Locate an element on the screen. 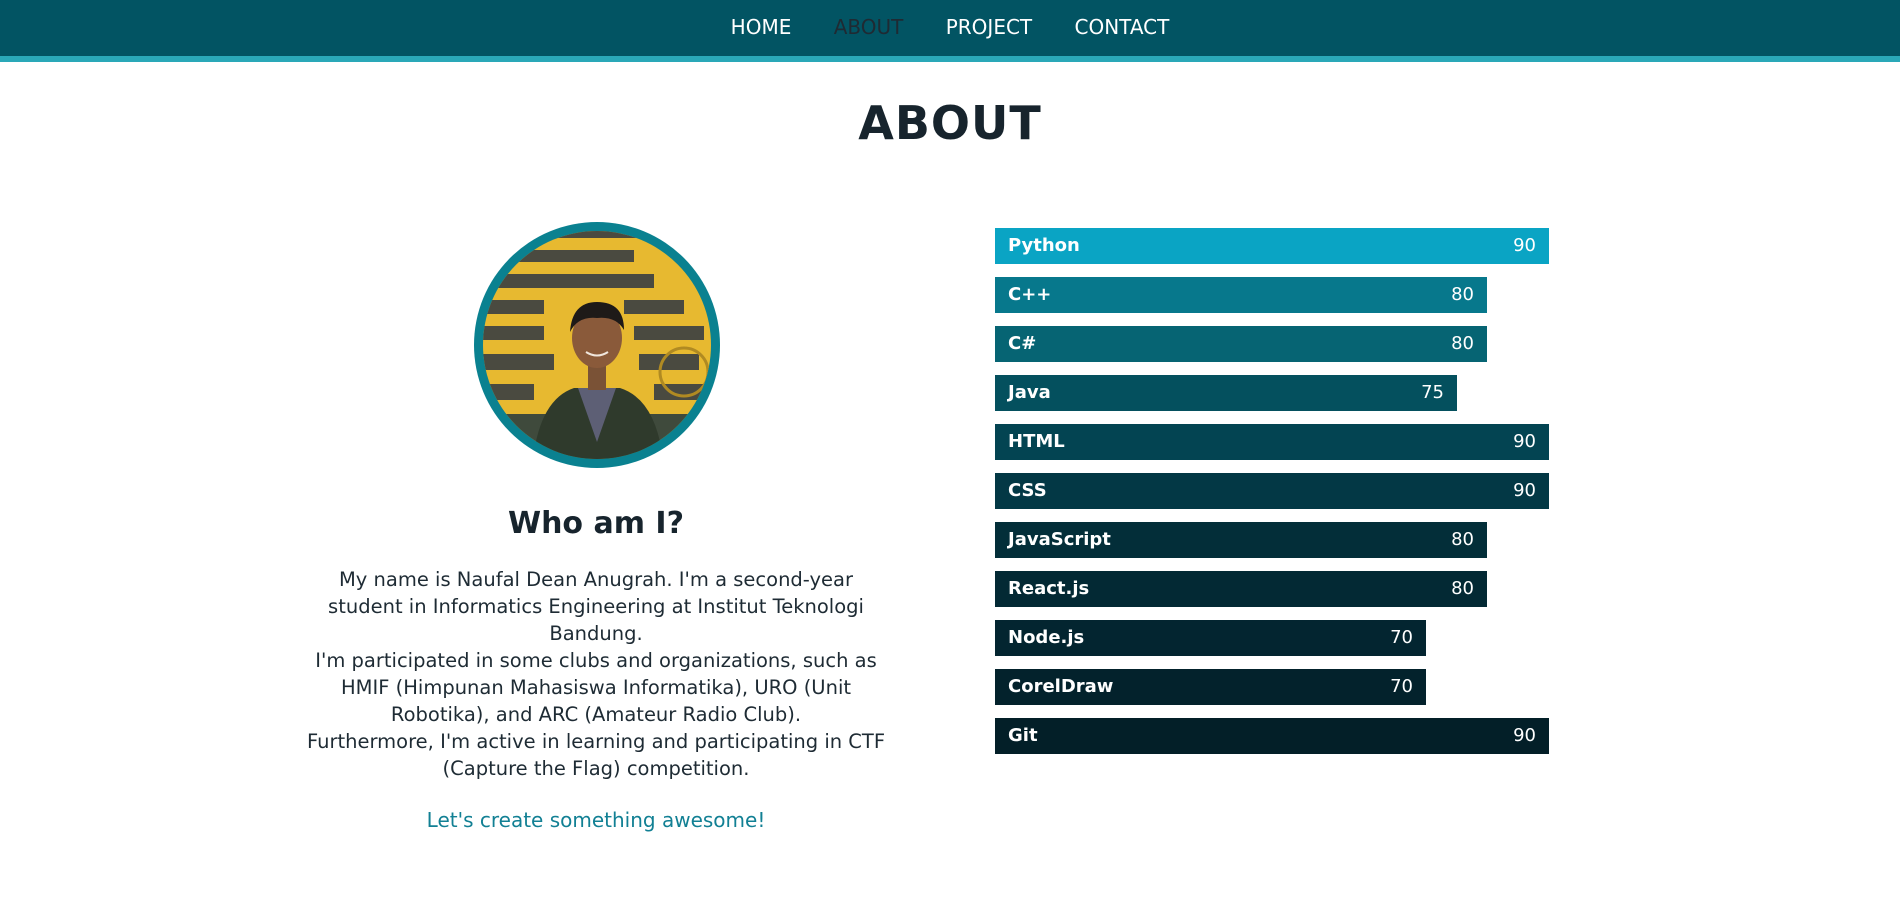  skill-bar-html: HTML 90 is located at coordinates (1272, 442).